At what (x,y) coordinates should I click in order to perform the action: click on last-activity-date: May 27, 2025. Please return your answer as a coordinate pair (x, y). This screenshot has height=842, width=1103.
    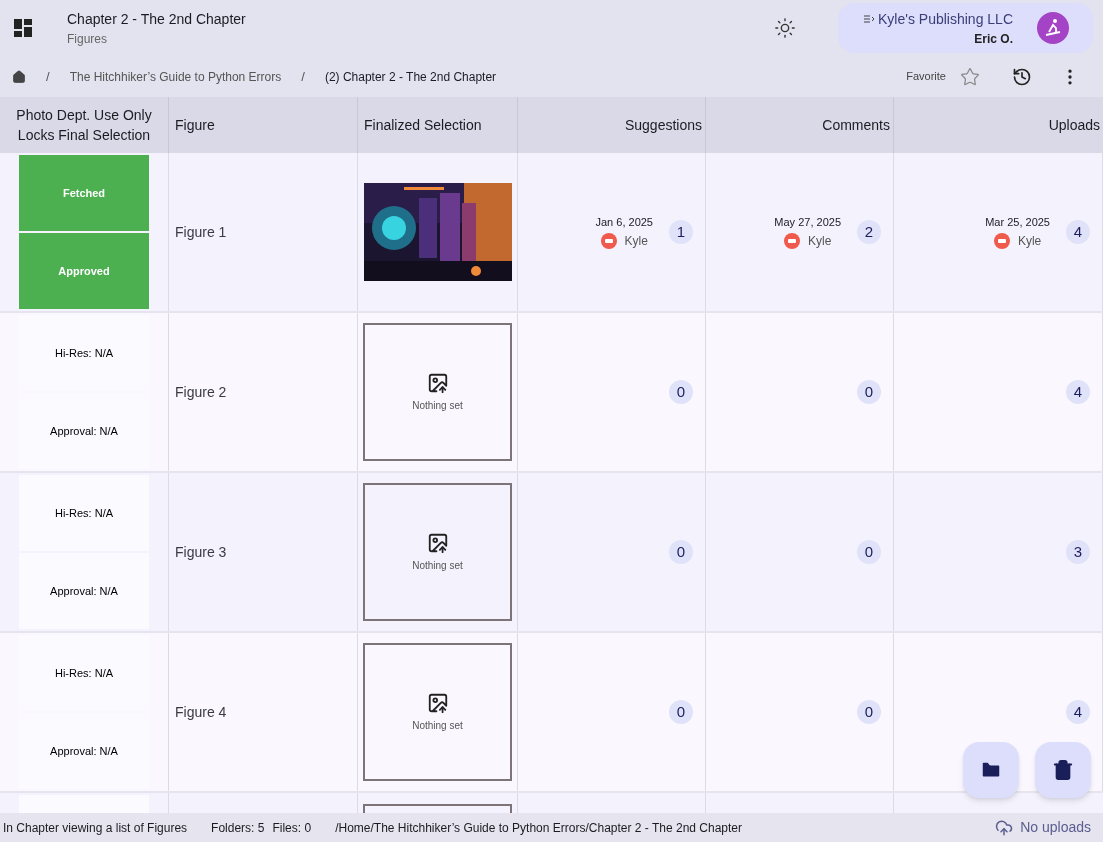
    Looking at the image, I should click on (807, 222).